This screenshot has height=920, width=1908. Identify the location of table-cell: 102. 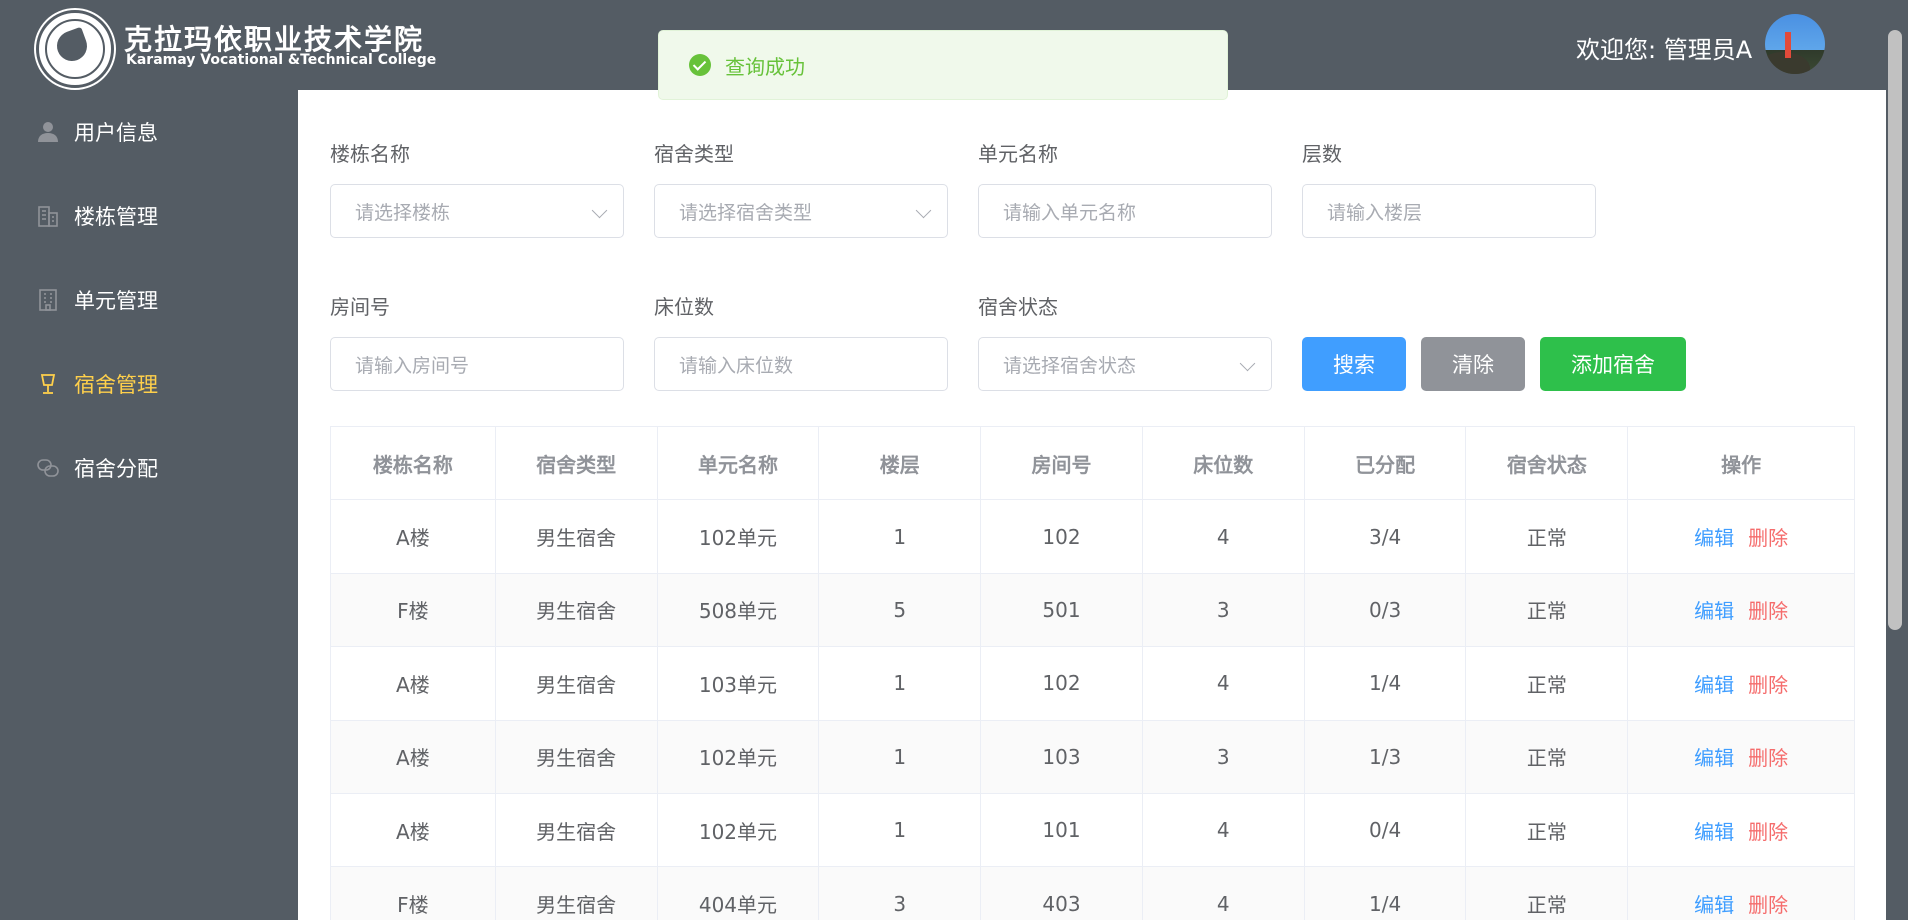
(1062, 683).